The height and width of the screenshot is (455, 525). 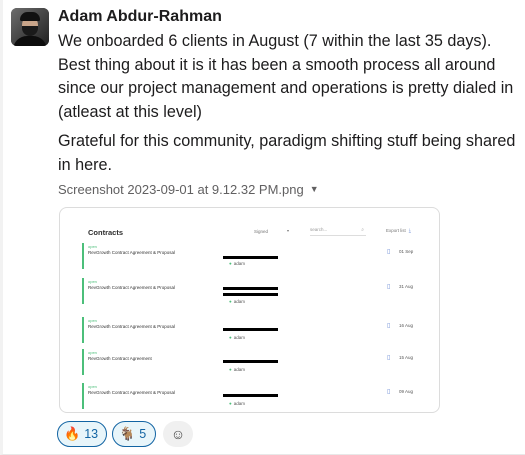 What do you see at coordinates (406, 357) in the screenshot?
I see `contract-date: 15 Aug` at bounding box center [406, 357].